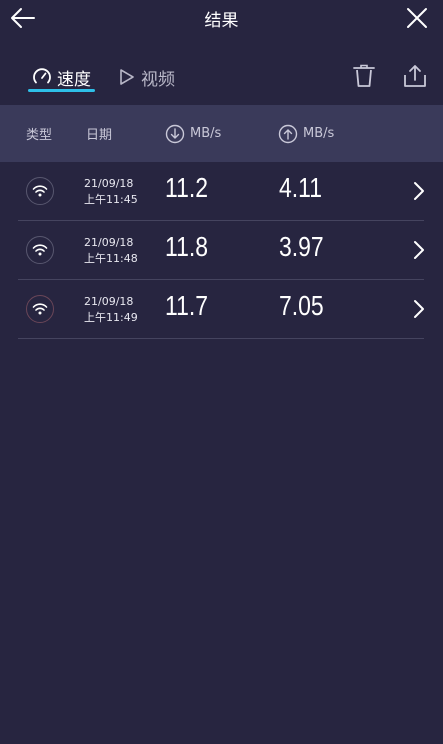  Describe the element at coordinates (39, 133) in the screenshot. I see `column-header-type: 类型` at that location.